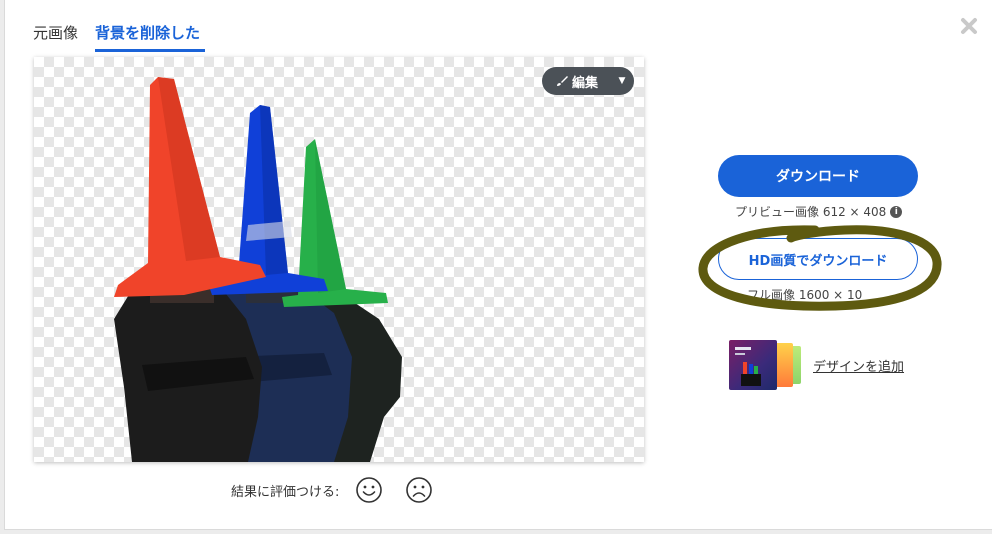  What do you see at coordinates (285, 492) in the screenshot?
I see `rating-label: 結果に評価つける:` at bounding box center [285, 492].